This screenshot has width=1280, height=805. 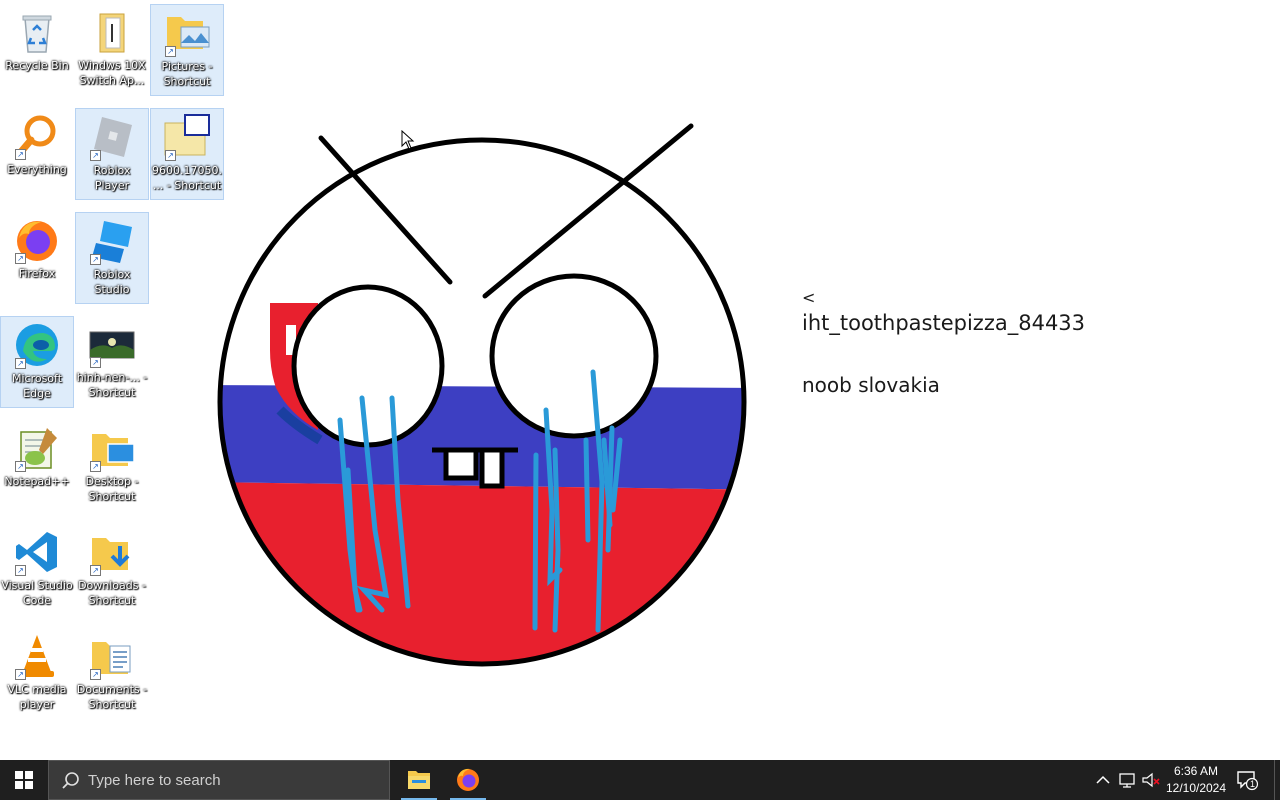 I want to click on notification-count: 1, so click(x=1252, y=784).